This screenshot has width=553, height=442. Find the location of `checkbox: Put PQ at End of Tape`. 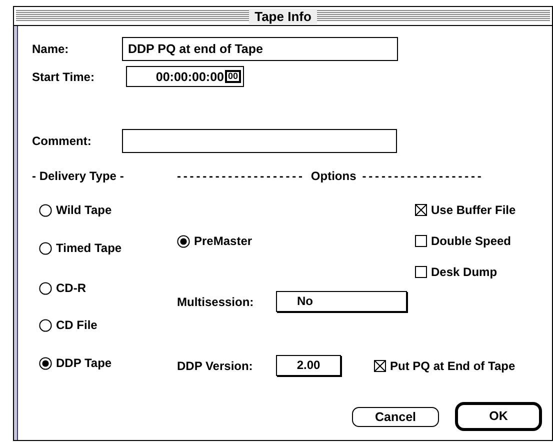

checkbox: Put PQ at End of Tape is located at coordinates (445, 366).